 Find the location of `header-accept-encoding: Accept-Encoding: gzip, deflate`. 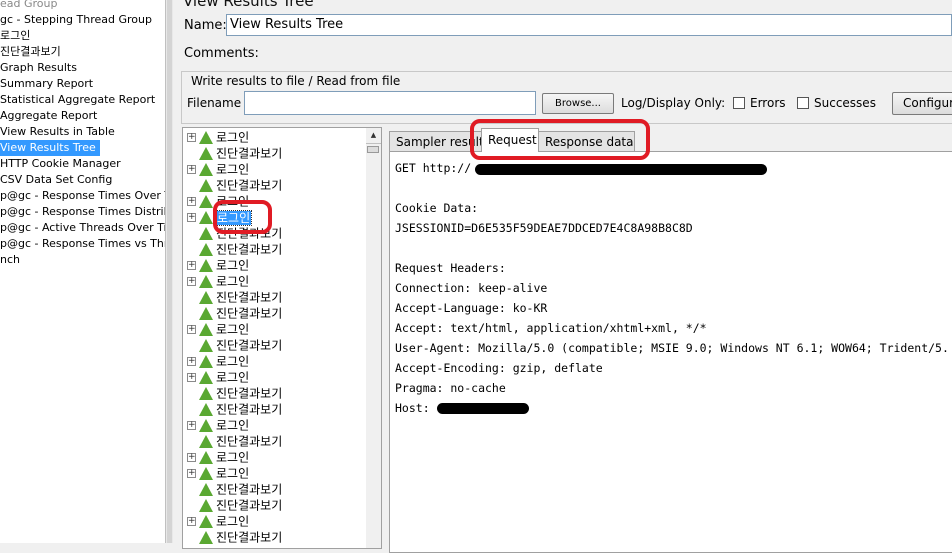

header-accept-encoding: Accept-Encoding: gzip, deflate is located at coordinates (499, 368).